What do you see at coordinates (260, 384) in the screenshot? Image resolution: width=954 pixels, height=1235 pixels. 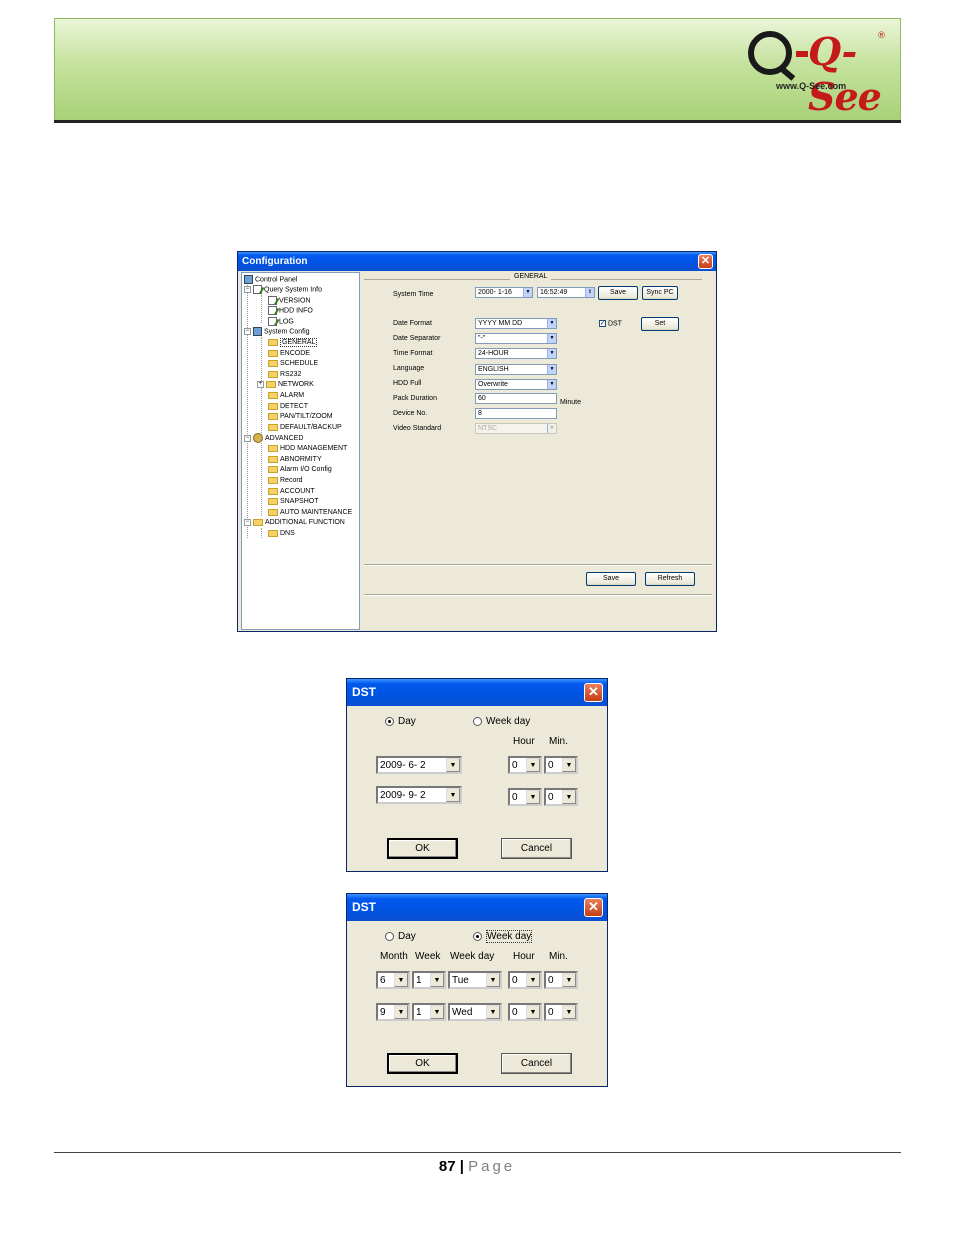 I see `expand-icon: +` at bounding box center [260, 384].